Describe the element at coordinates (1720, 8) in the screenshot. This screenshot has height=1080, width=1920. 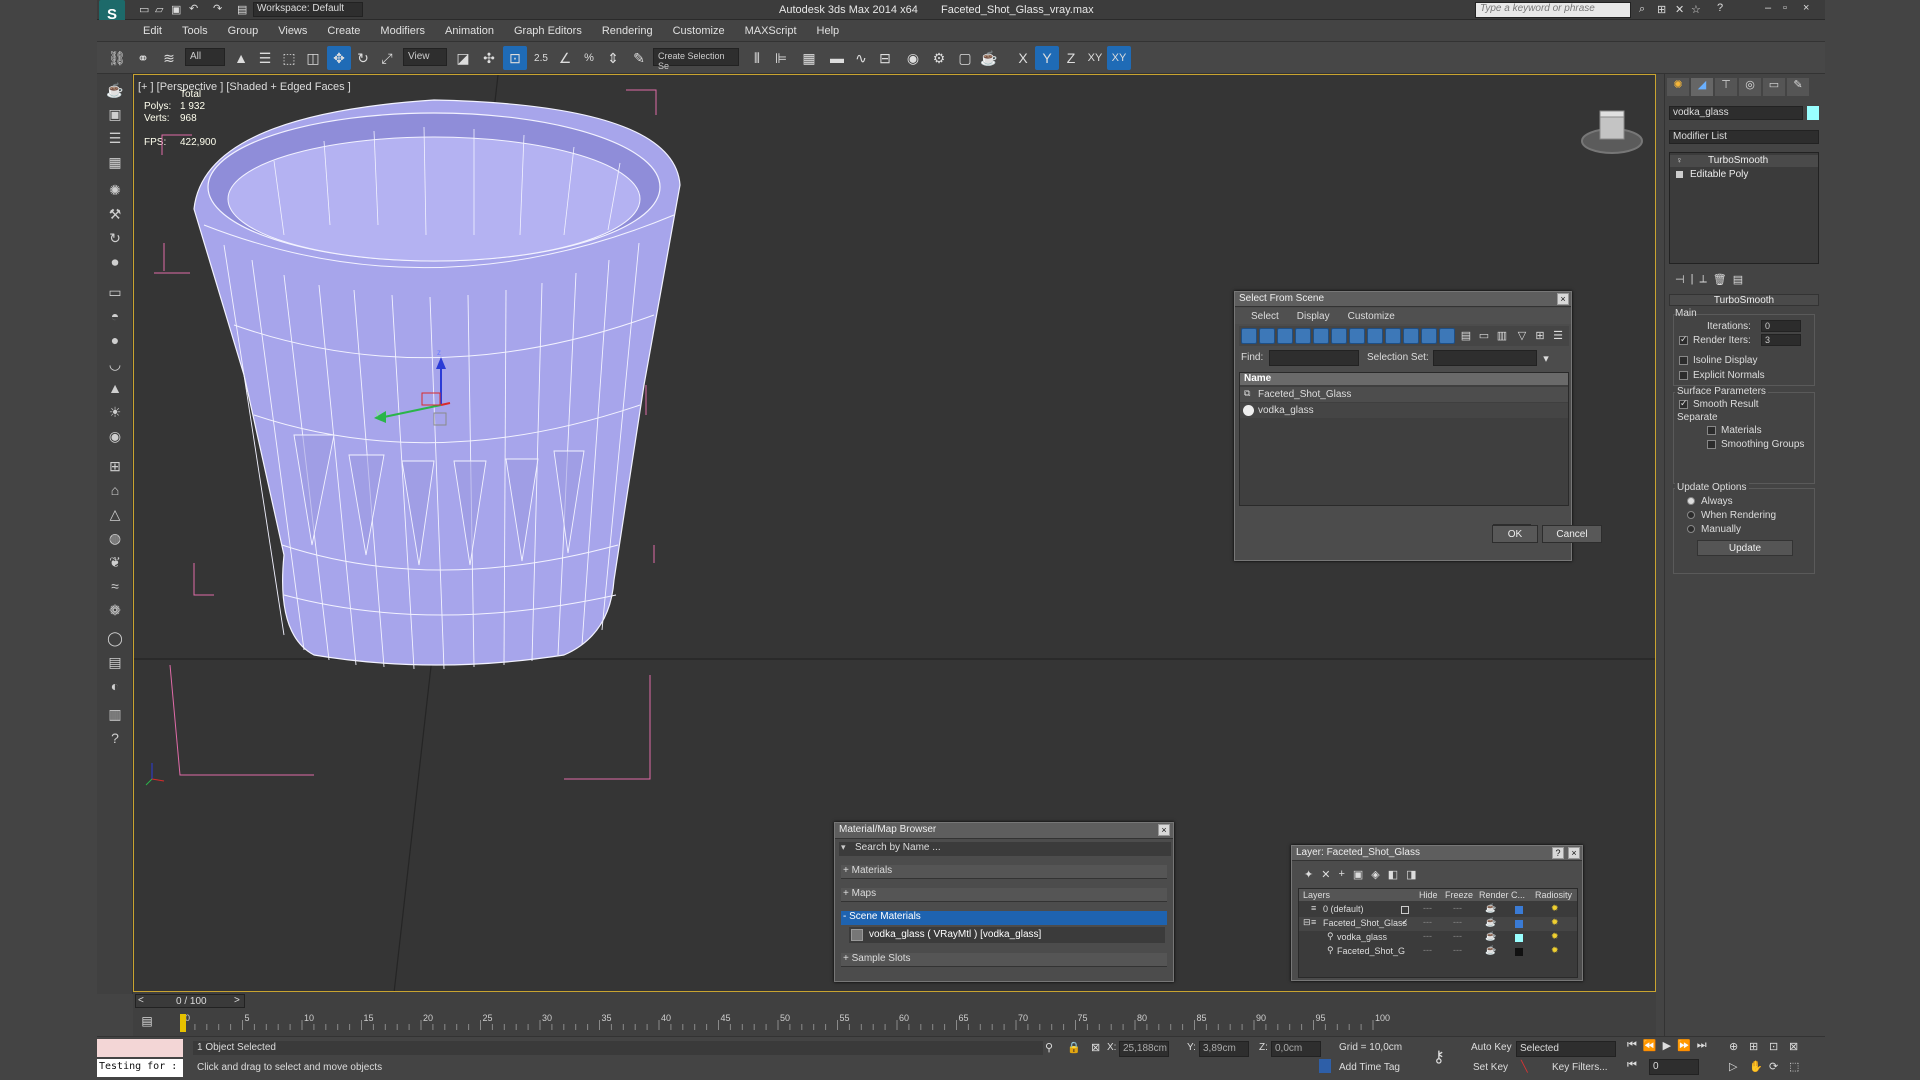
I see `help-icon: ?` at that location.